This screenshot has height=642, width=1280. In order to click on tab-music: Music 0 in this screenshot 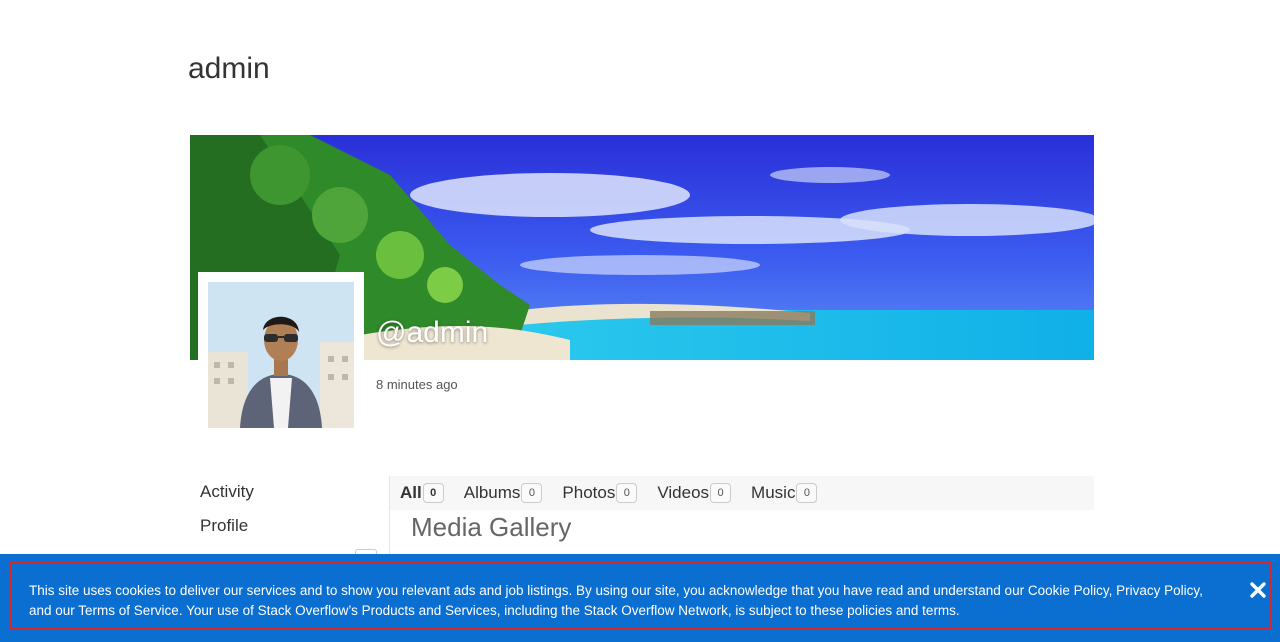, I will do `click(784, 493)`.